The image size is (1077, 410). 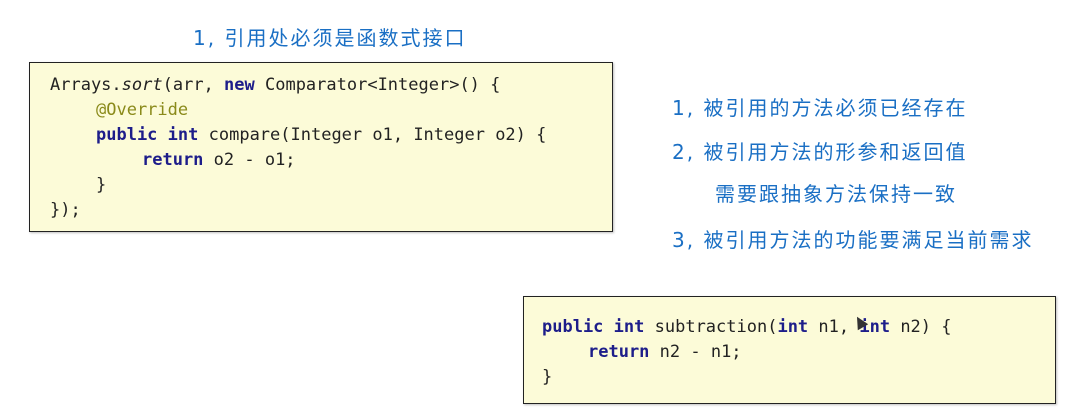 What do you see at coordinates (65, 210) in the screenshot?
I see `code-line-6: });` at bounding box center [65, 210].